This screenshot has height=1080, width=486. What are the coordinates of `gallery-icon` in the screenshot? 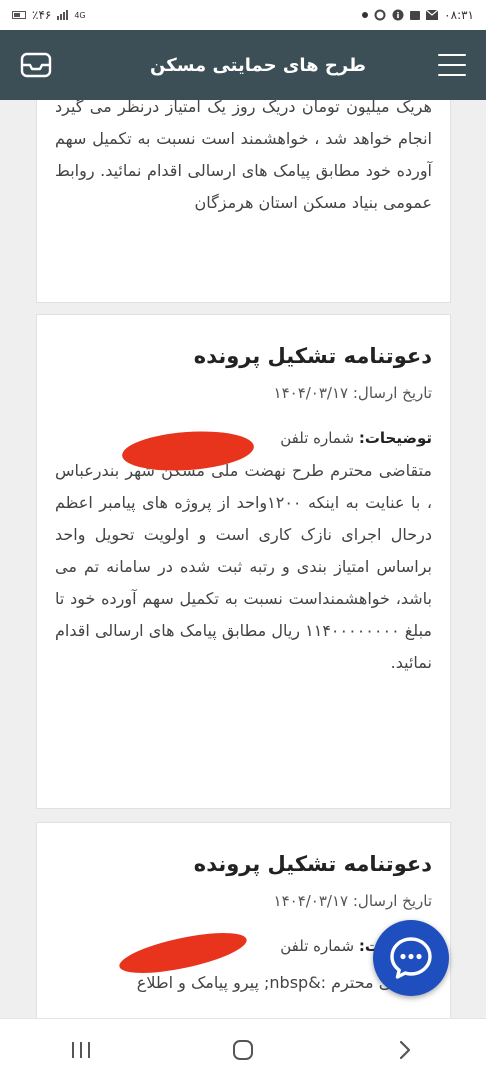 It's located at (415, 15).